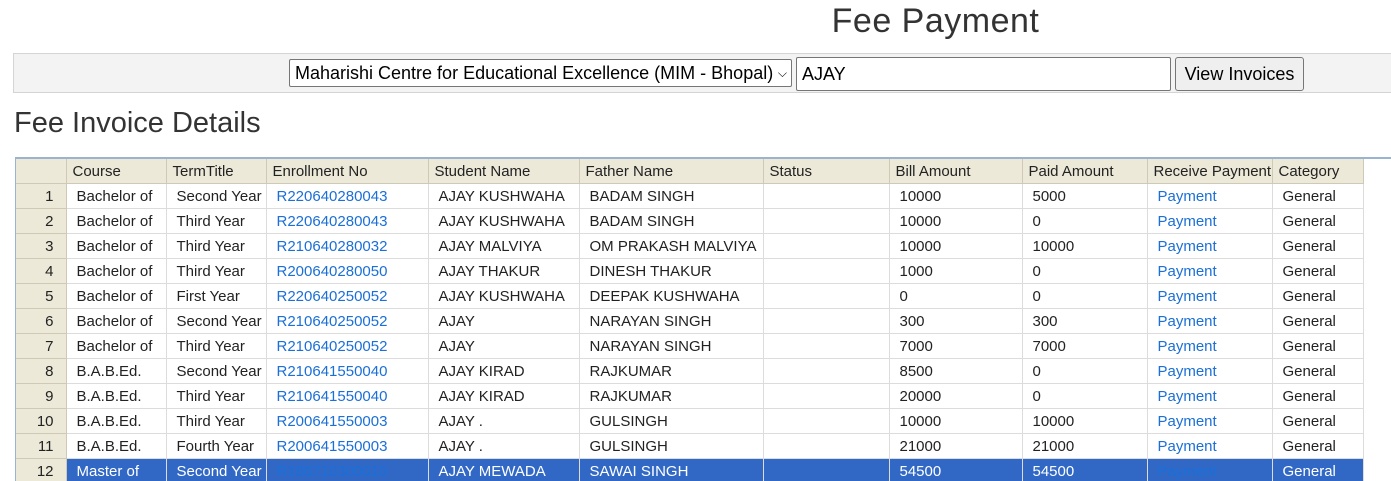 The image size is (1391, 481). What do you see at coordinates (1239, 74) in the screenshot?
I see `view-invoices-button: View Invoices` at bounding box center [1239, 74].